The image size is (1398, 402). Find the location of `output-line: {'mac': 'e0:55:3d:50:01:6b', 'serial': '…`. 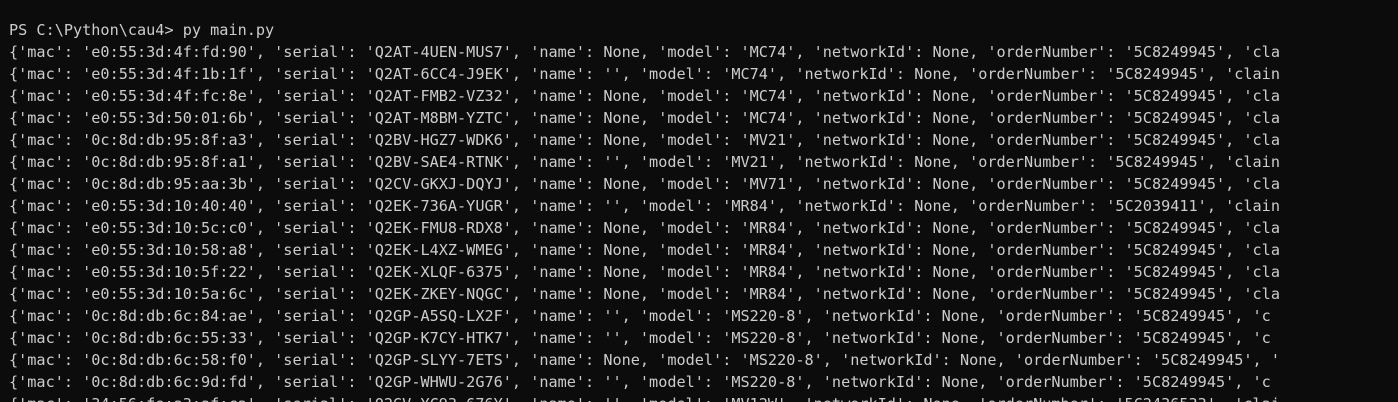

output-line: {'mac': 'e0:55:3d:50:01:6b', 'serial': '… is located at coordinates (644, 118).